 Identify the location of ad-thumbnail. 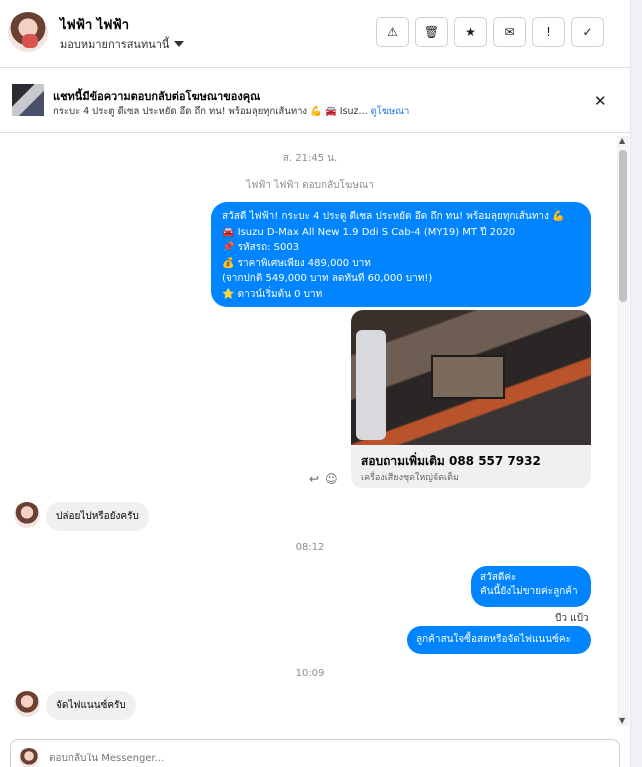
(28, 100).